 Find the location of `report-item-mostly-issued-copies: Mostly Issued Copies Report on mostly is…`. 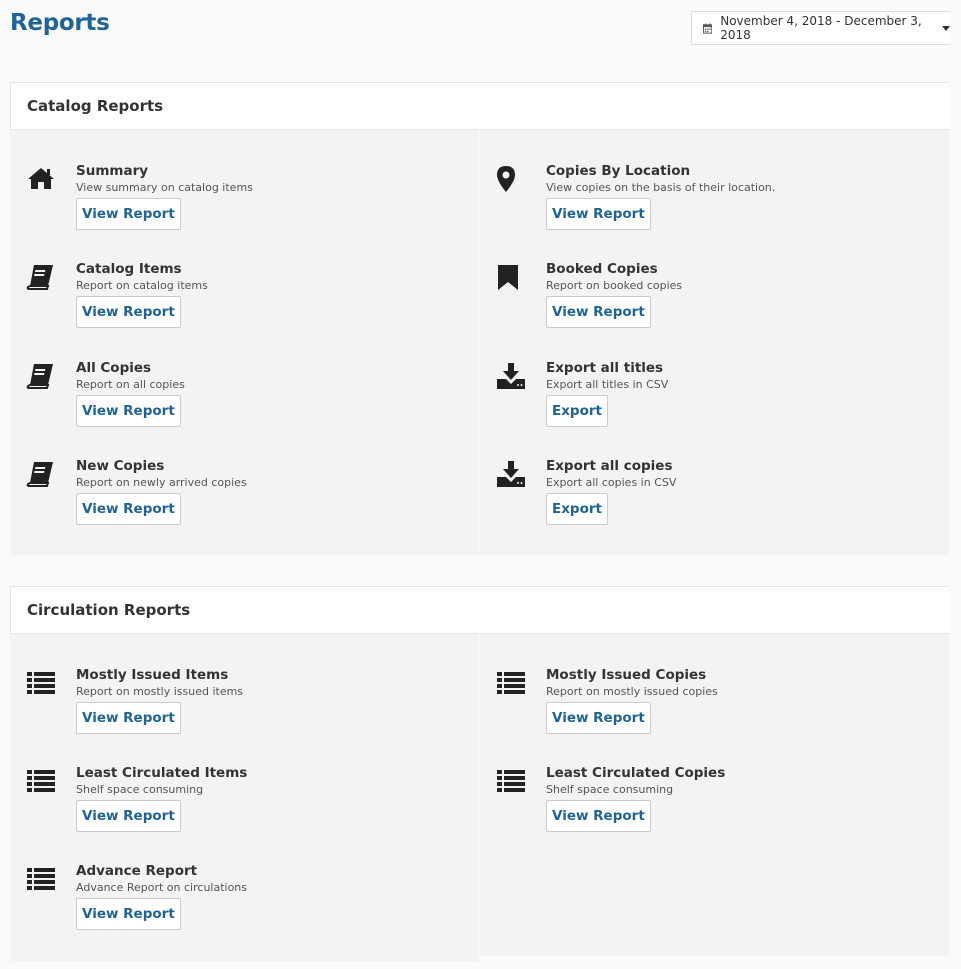

report-item-mostly-issued-copies: Mostly Issued Copies Report on mostly is… is located at coordinates (710, 708).